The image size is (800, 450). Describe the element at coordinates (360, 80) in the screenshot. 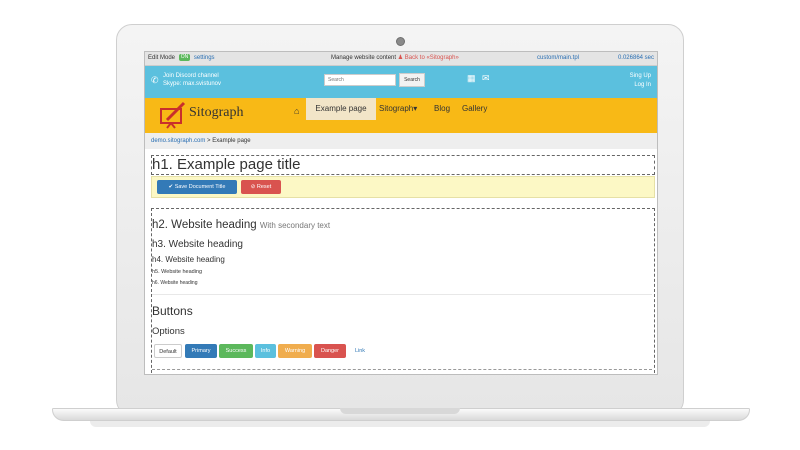

I see `search-input: Search` at that location.